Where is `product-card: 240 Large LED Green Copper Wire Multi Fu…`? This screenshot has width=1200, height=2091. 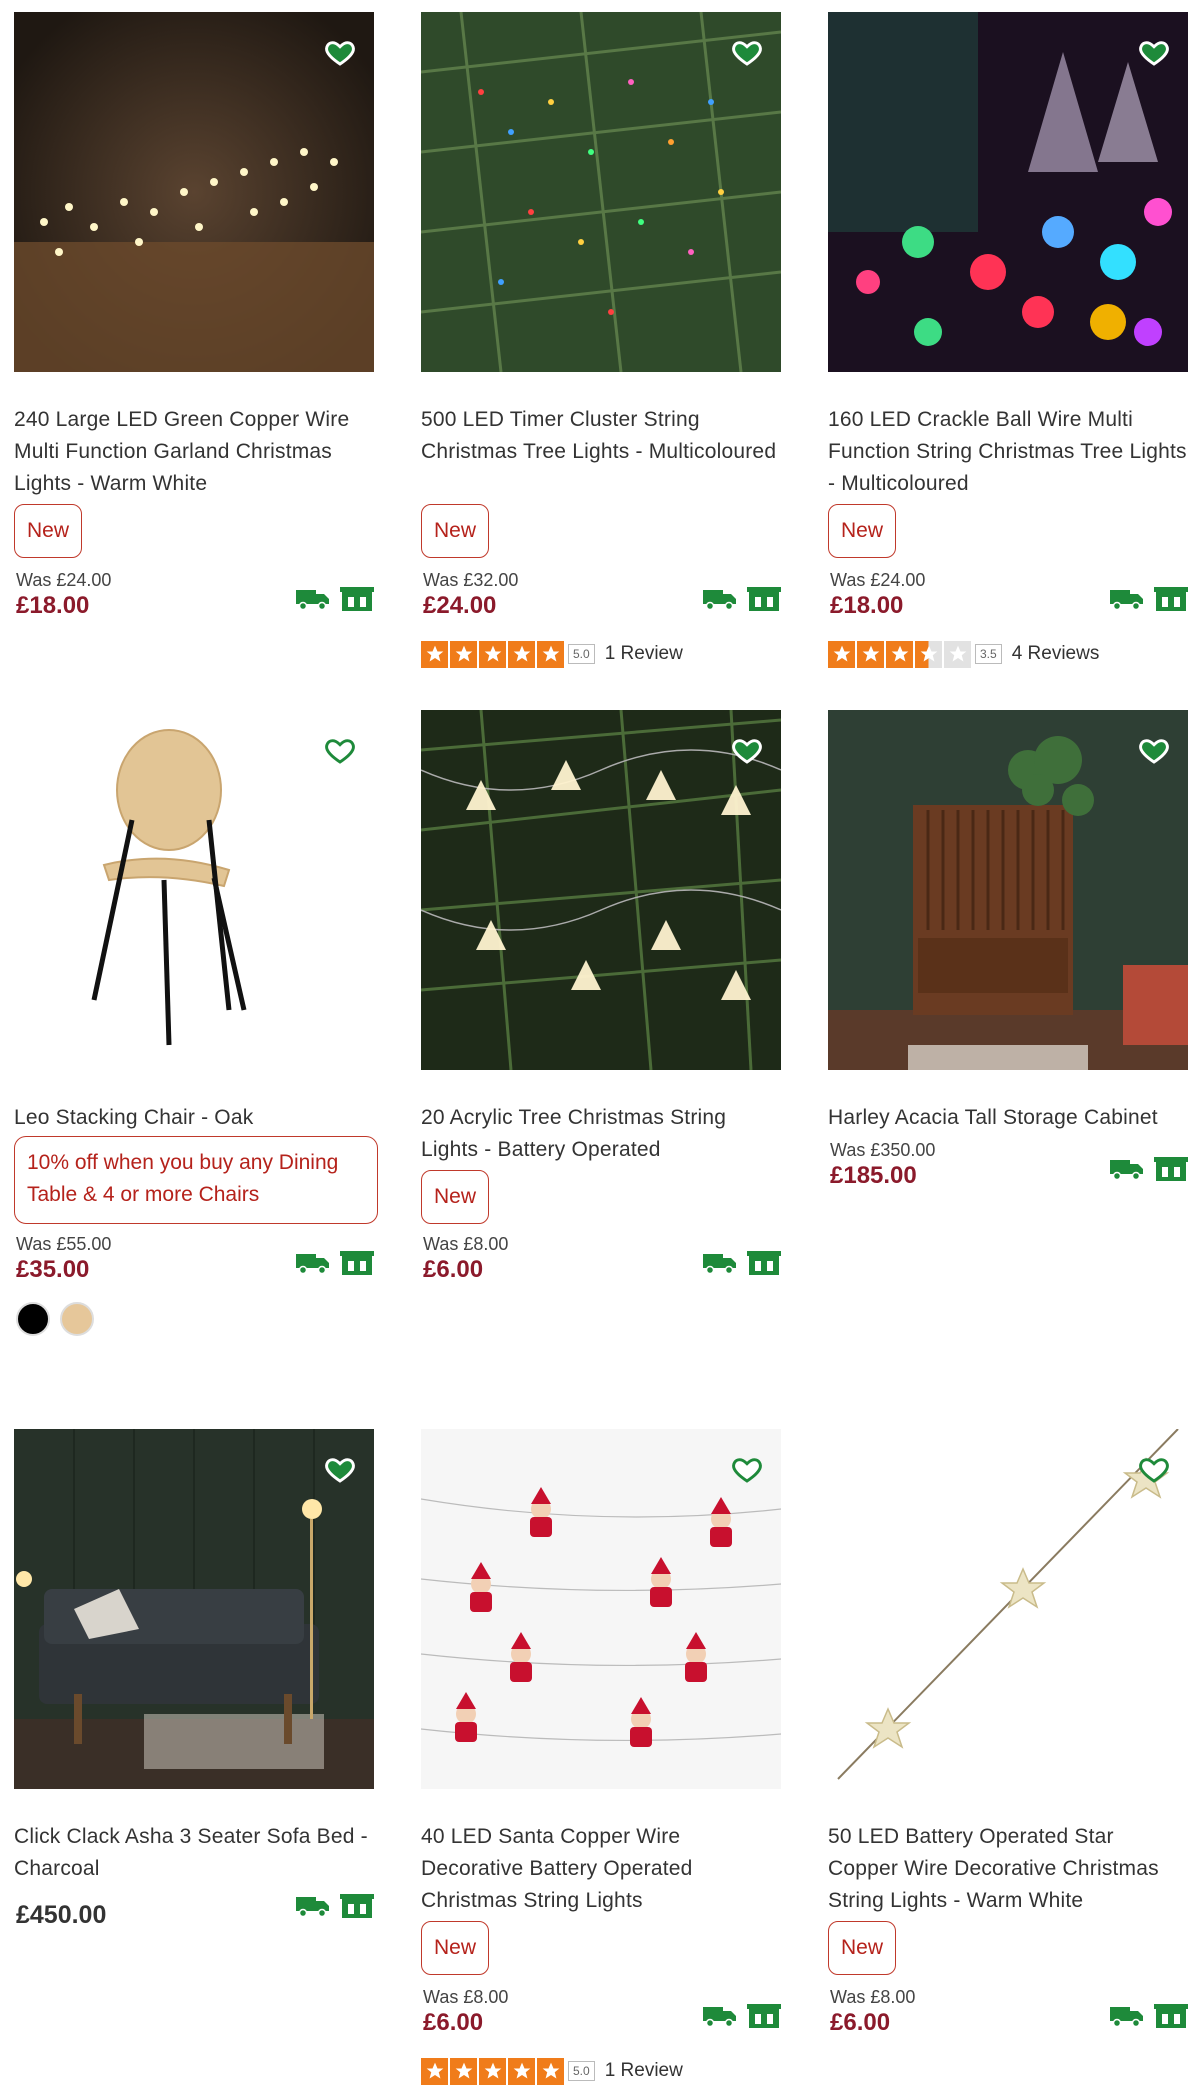 product-card: 240 Large LED Green Copper Wire Multi Fu… is located at coordinates (194, 315).